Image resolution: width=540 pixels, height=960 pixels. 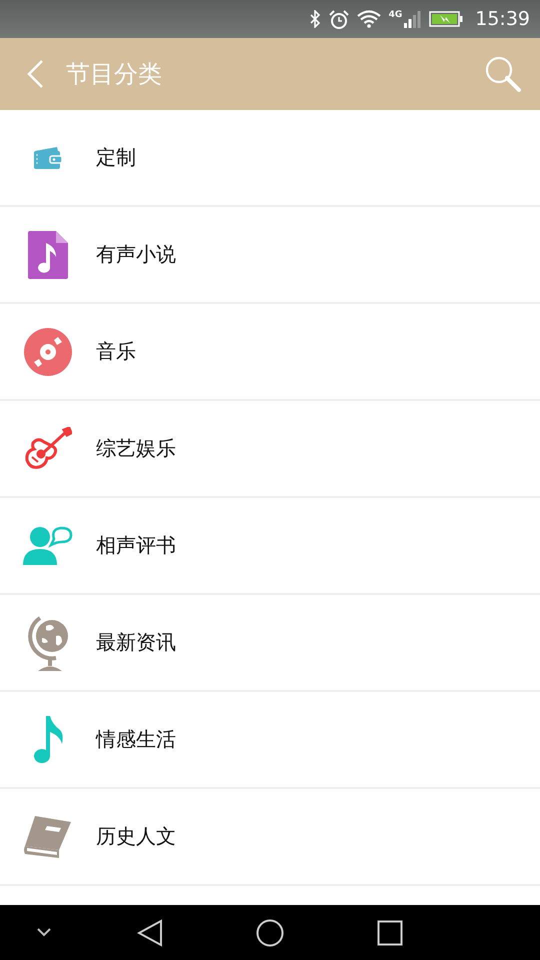 I want to click on category-item: 情感生活, so click(x=136, y=739).